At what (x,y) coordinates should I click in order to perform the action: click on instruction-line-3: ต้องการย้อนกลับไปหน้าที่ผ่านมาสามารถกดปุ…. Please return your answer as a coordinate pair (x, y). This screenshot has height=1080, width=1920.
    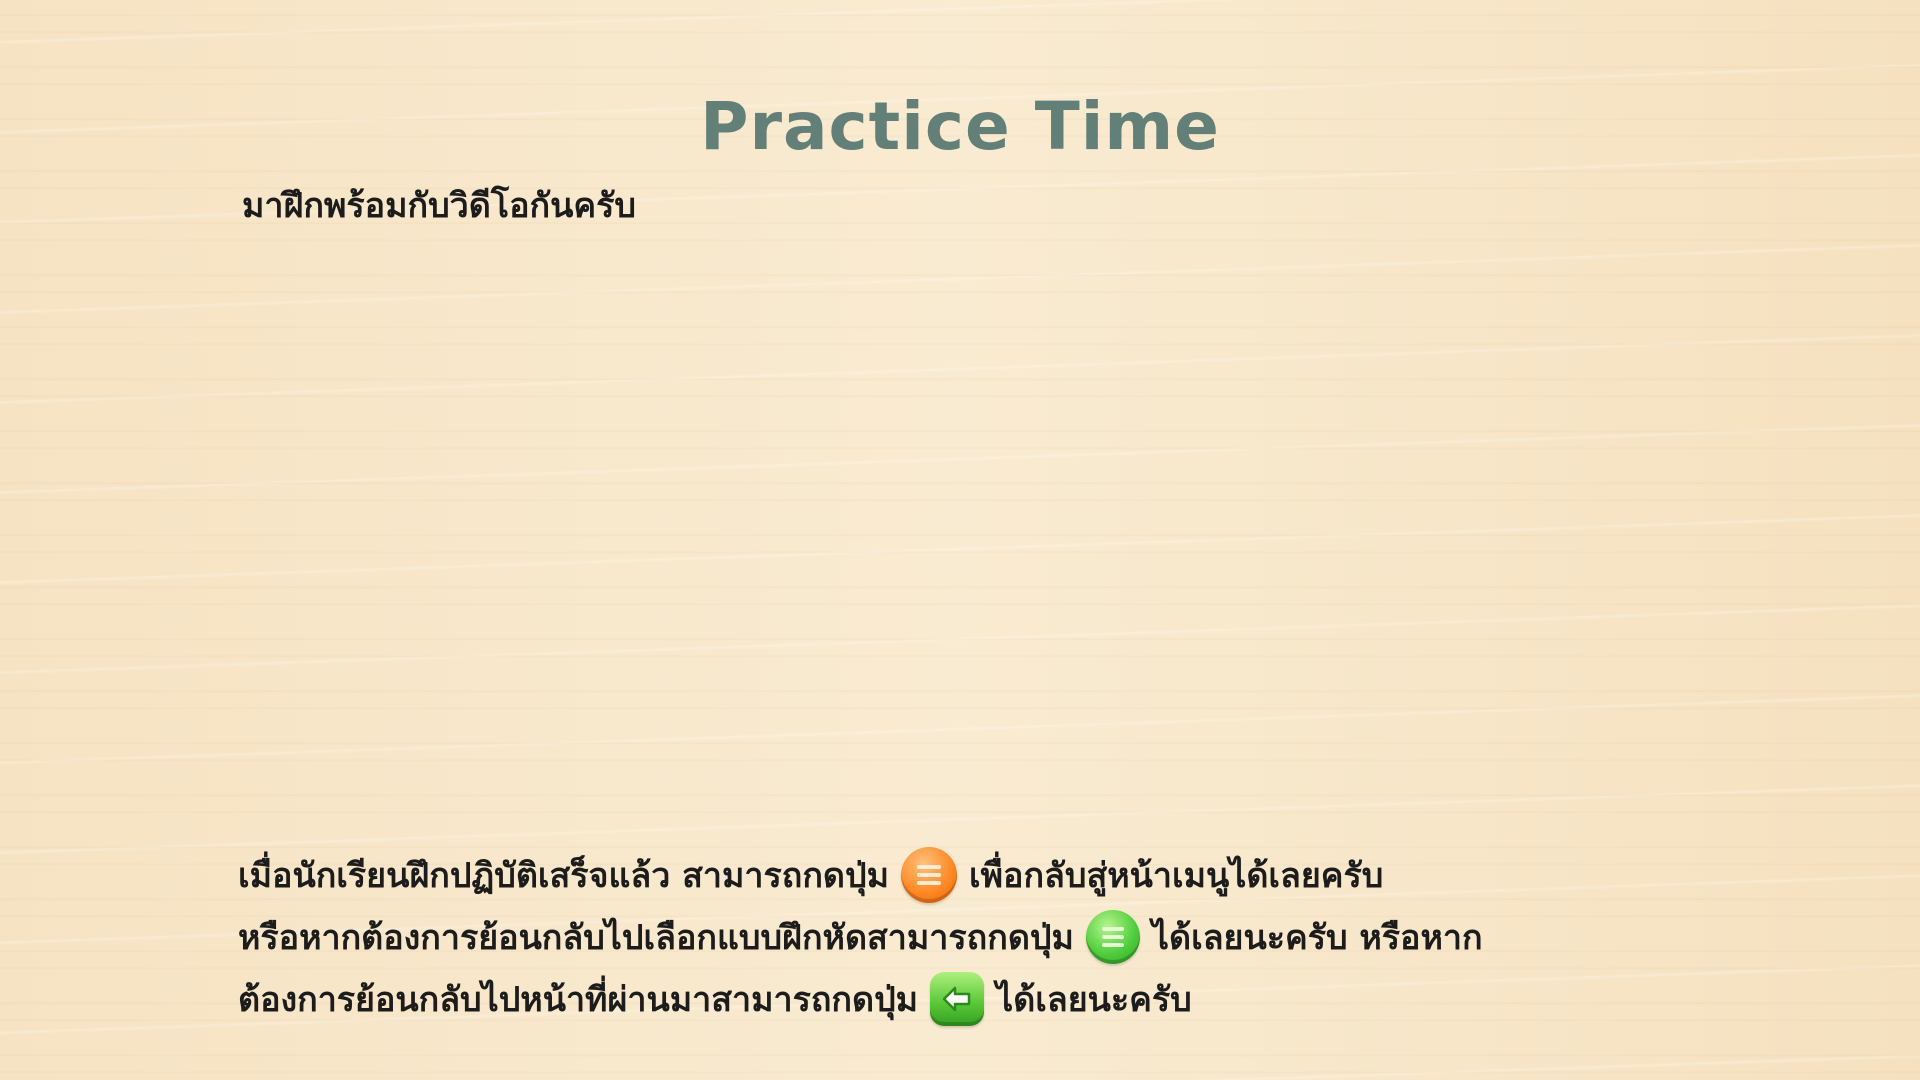
    Looking at the image, I should click on (1018, 999).